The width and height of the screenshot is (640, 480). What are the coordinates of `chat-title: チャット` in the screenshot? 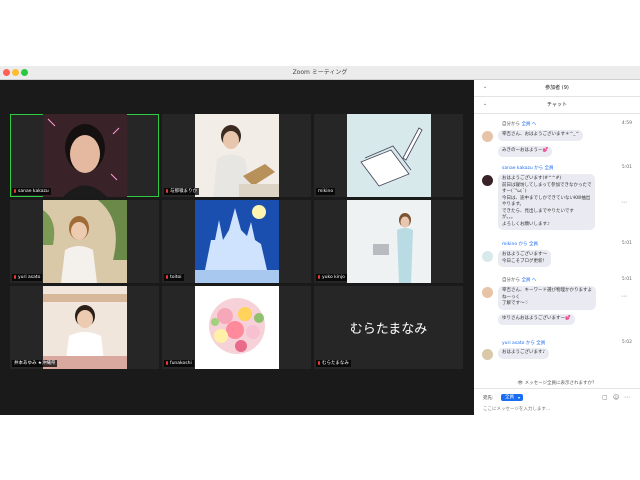 It's located at (557, 105).